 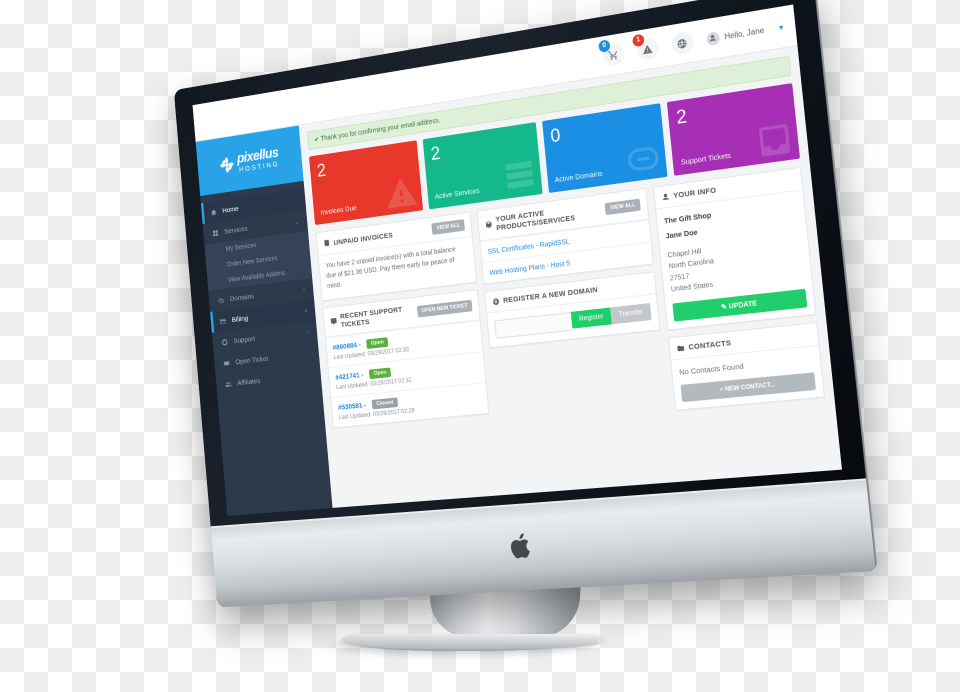 What do you see at coordinates (713, 38) in the screenshot?
I see `user-avatar-icon` at bounding box center [713, 38].